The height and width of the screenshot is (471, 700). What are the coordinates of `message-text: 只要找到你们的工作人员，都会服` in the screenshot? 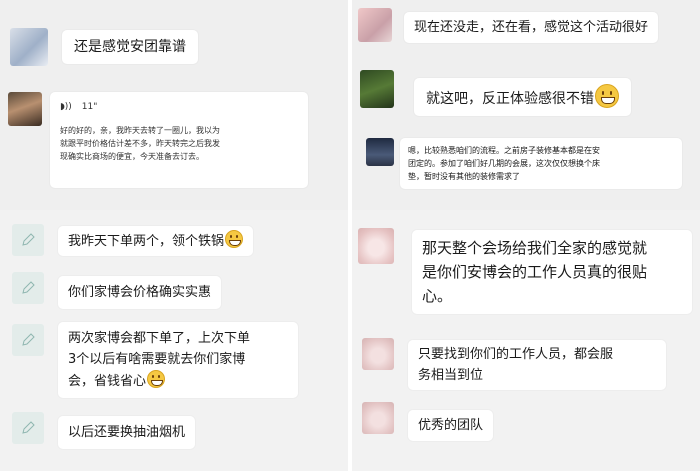 It's located at (516, 354).